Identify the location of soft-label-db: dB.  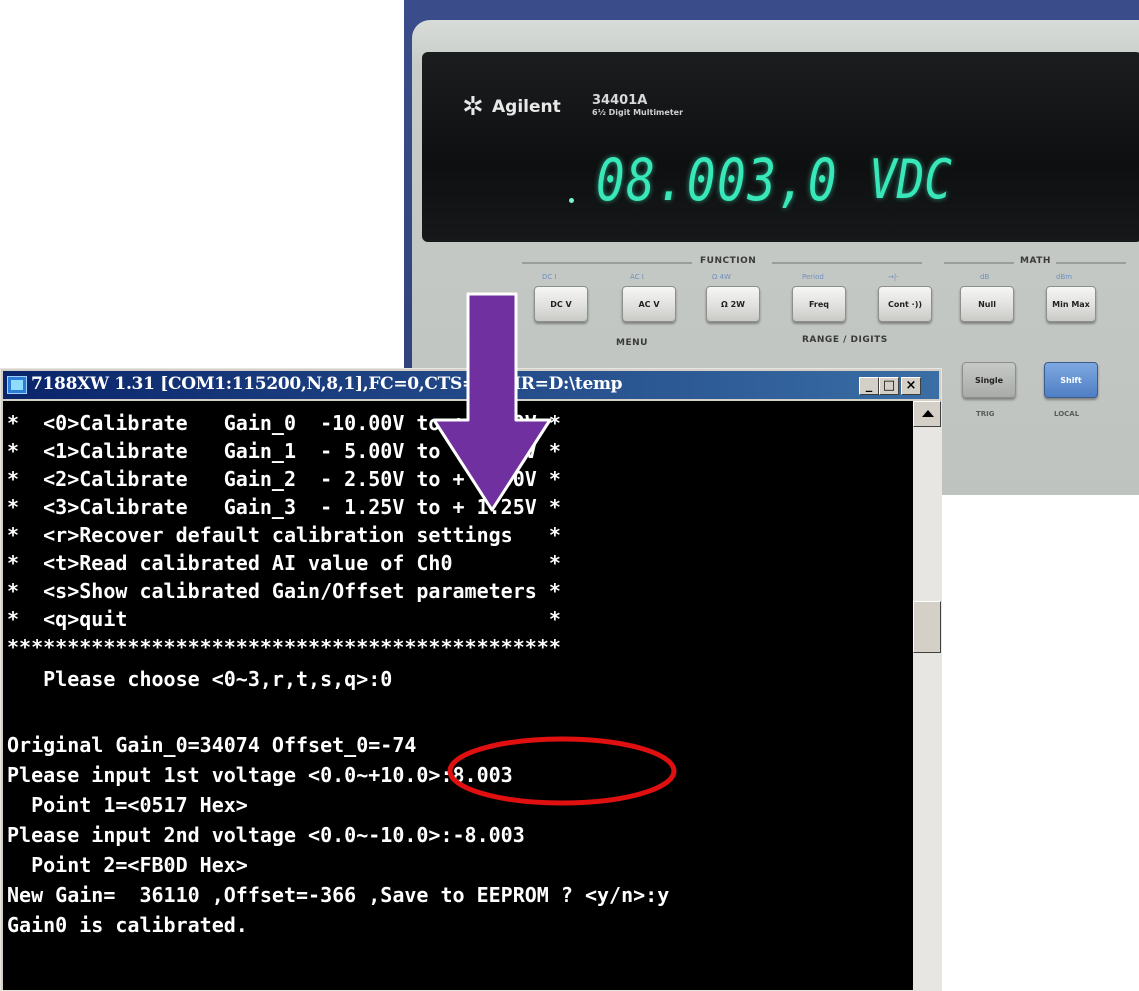
(985, 277).